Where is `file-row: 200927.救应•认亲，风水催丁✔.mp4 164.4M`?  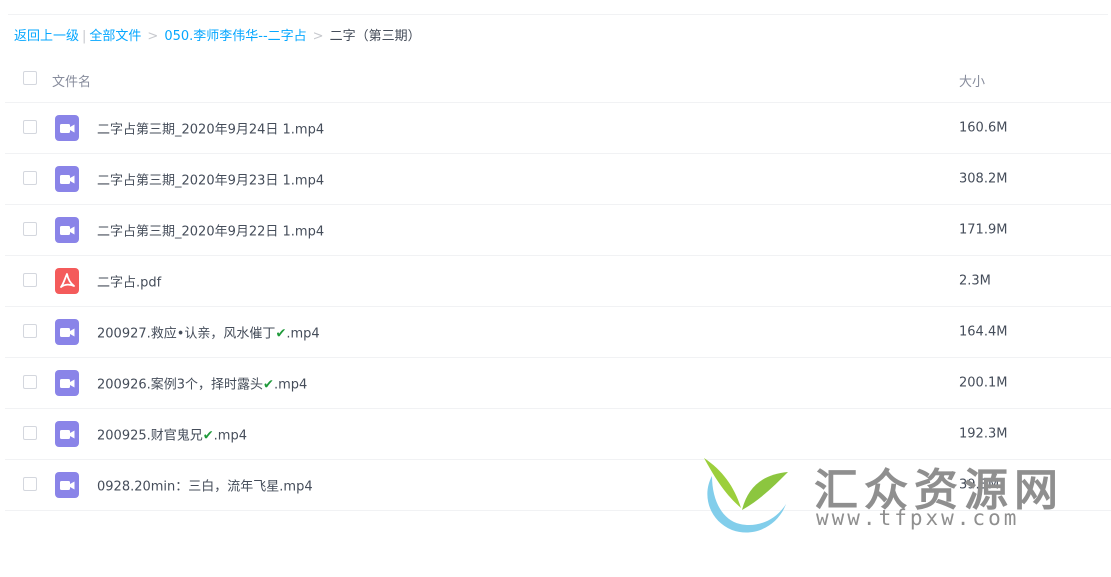
file-row: 200927.救应•认亲，风水催丁✔.mp4 164.4M is located at coordinates (558, 332).